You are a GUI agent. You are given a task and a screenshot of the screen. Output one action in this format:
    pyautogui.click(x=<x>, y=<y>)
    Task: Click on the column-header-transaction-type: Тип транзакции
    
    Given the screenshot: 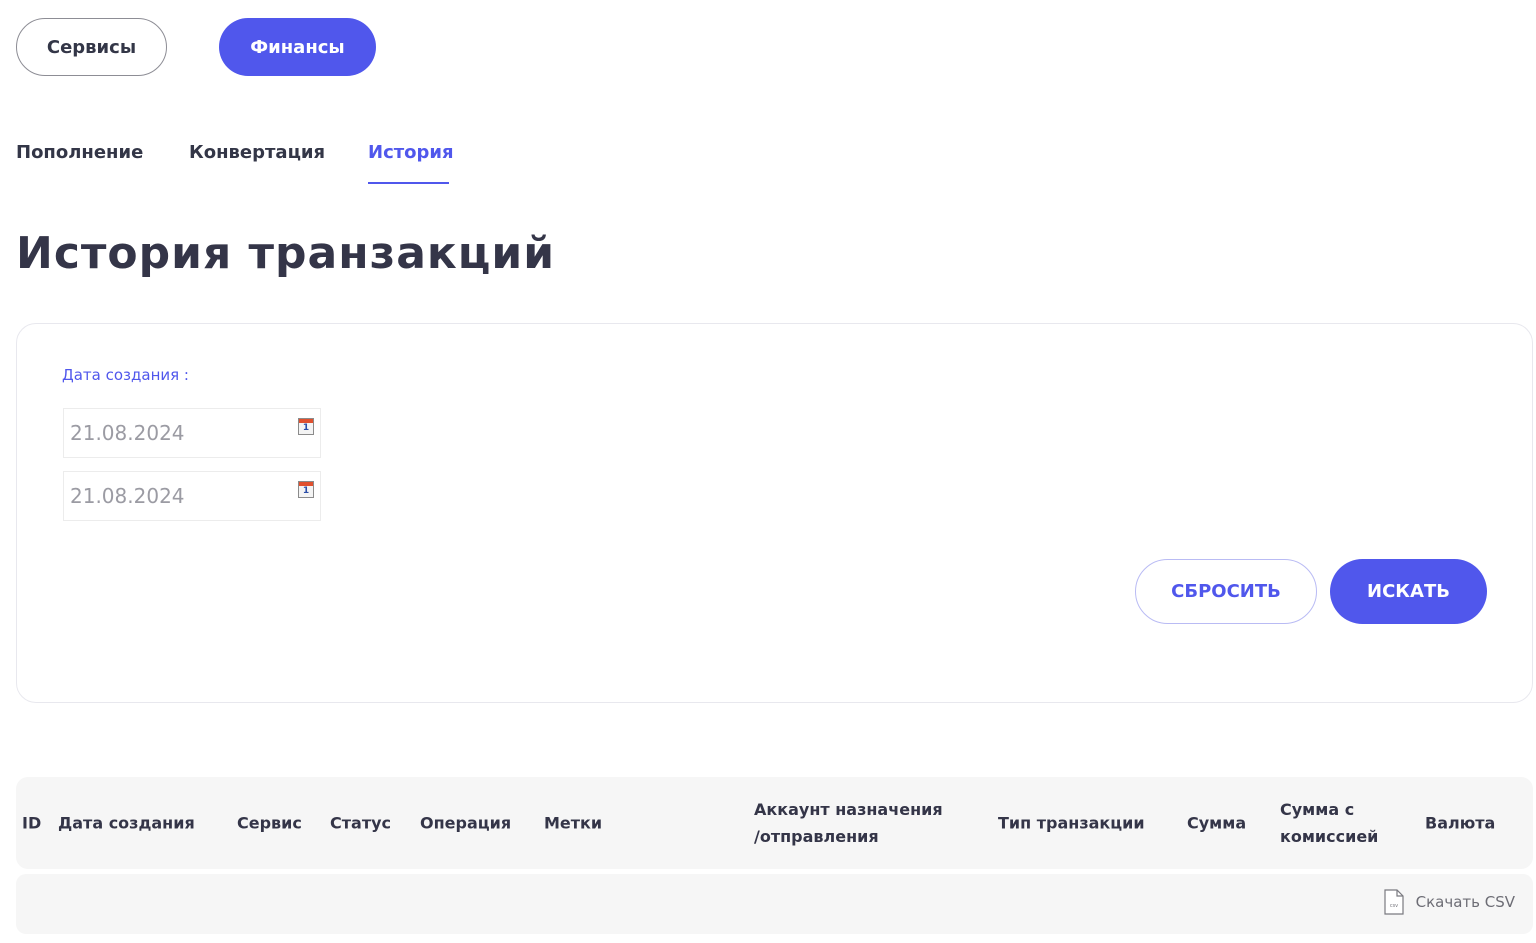 What is the action you would take?
    pyautogui.click(x=1071, y=823)
    